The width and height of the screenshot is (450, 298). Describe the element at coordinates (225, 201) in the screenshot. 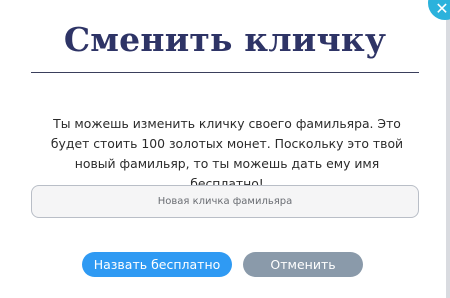

I see `familiar-name-input` at that location.